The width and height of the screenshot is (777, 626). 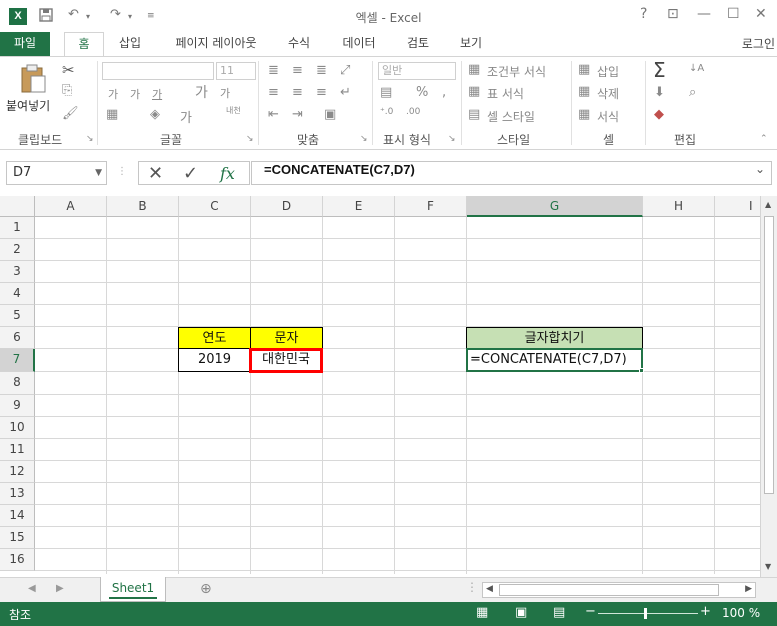 I want to click on tab-file: 파일, so click(x=25, y=44).